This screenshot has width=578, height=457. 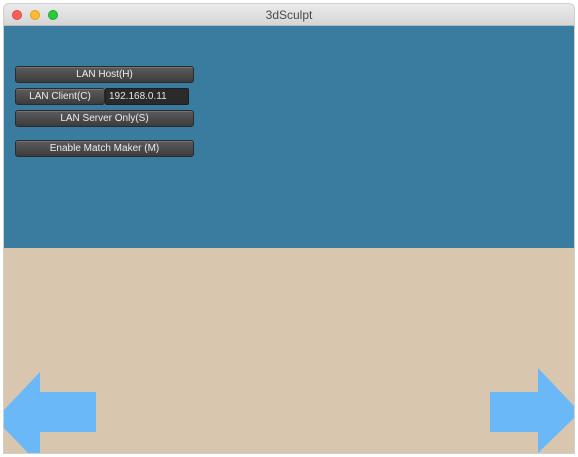 I want to click on lan-server-only-button: LAN Server Only(S), so click(x=104, y=118).